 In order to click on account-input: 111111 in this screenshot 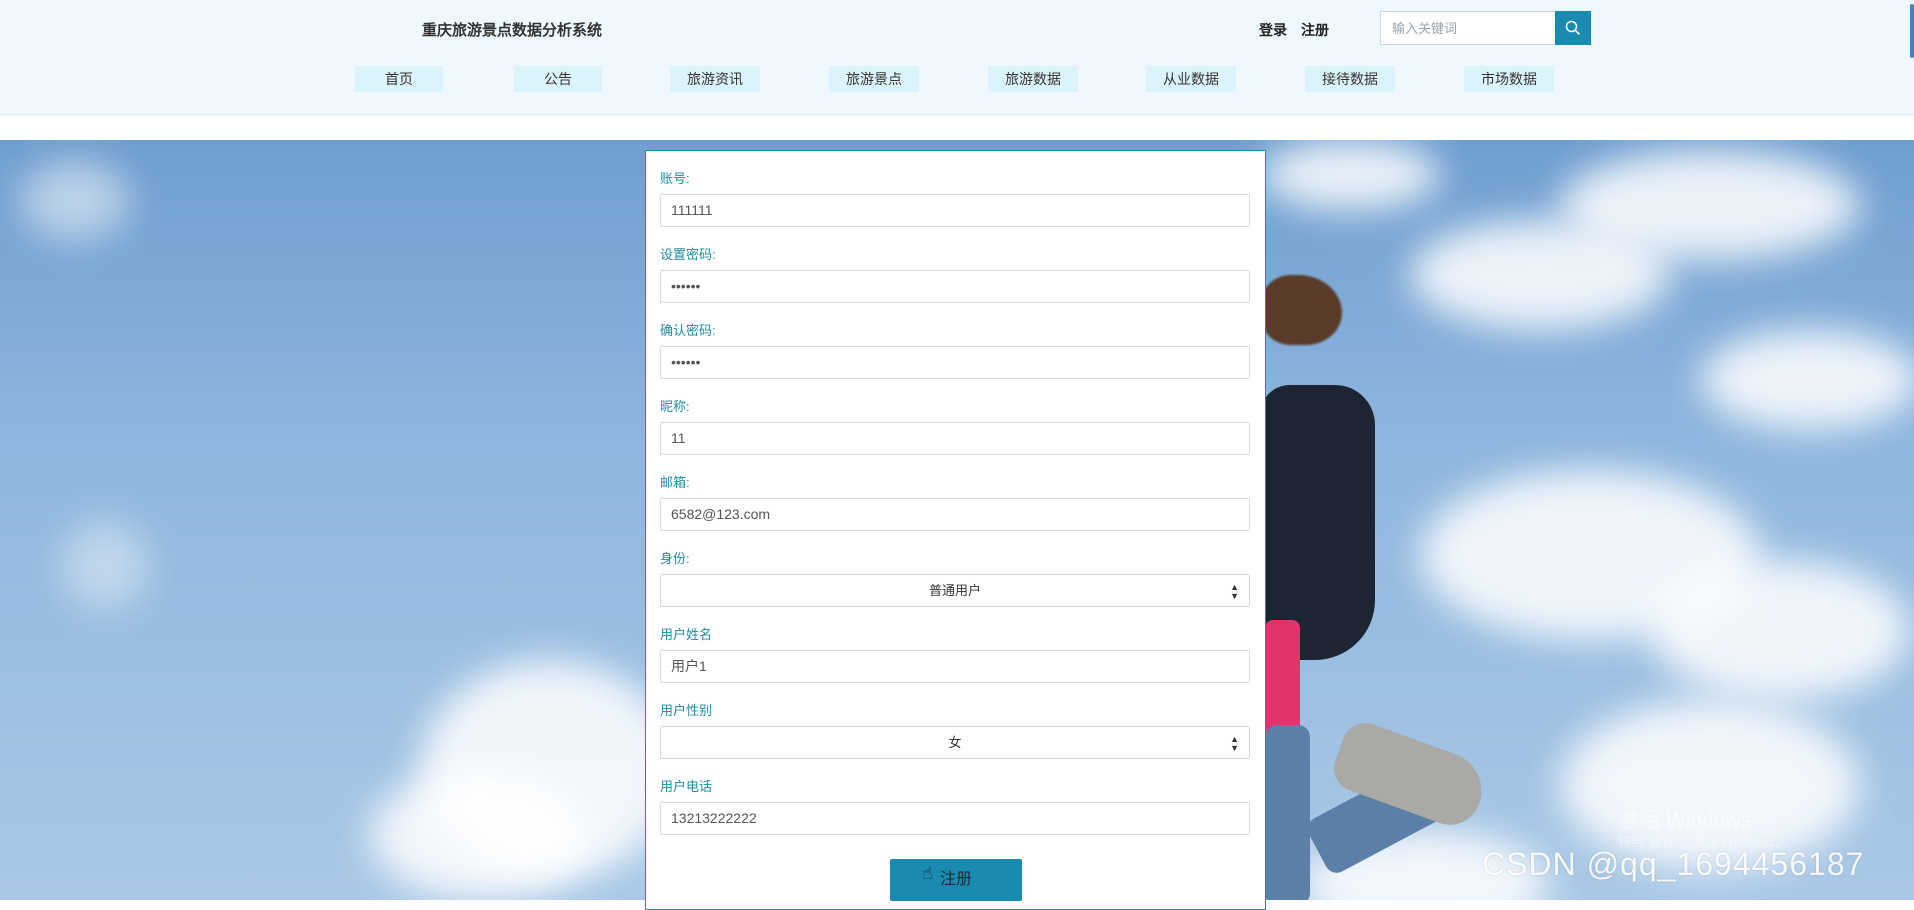, I will do `click(955, 210)`.